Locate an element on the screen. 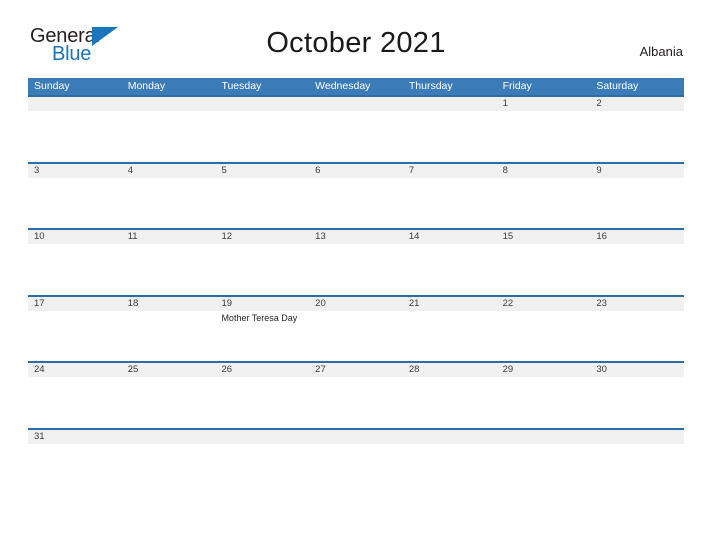  calendar-week-row: 17 18 19 Mother Teresa Day 20 21 22 23 is located at coordinates (356, 328).